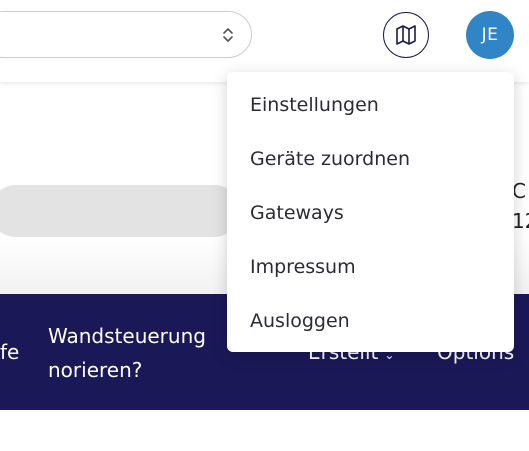  I want to click on map-icon, so click(406, 35).